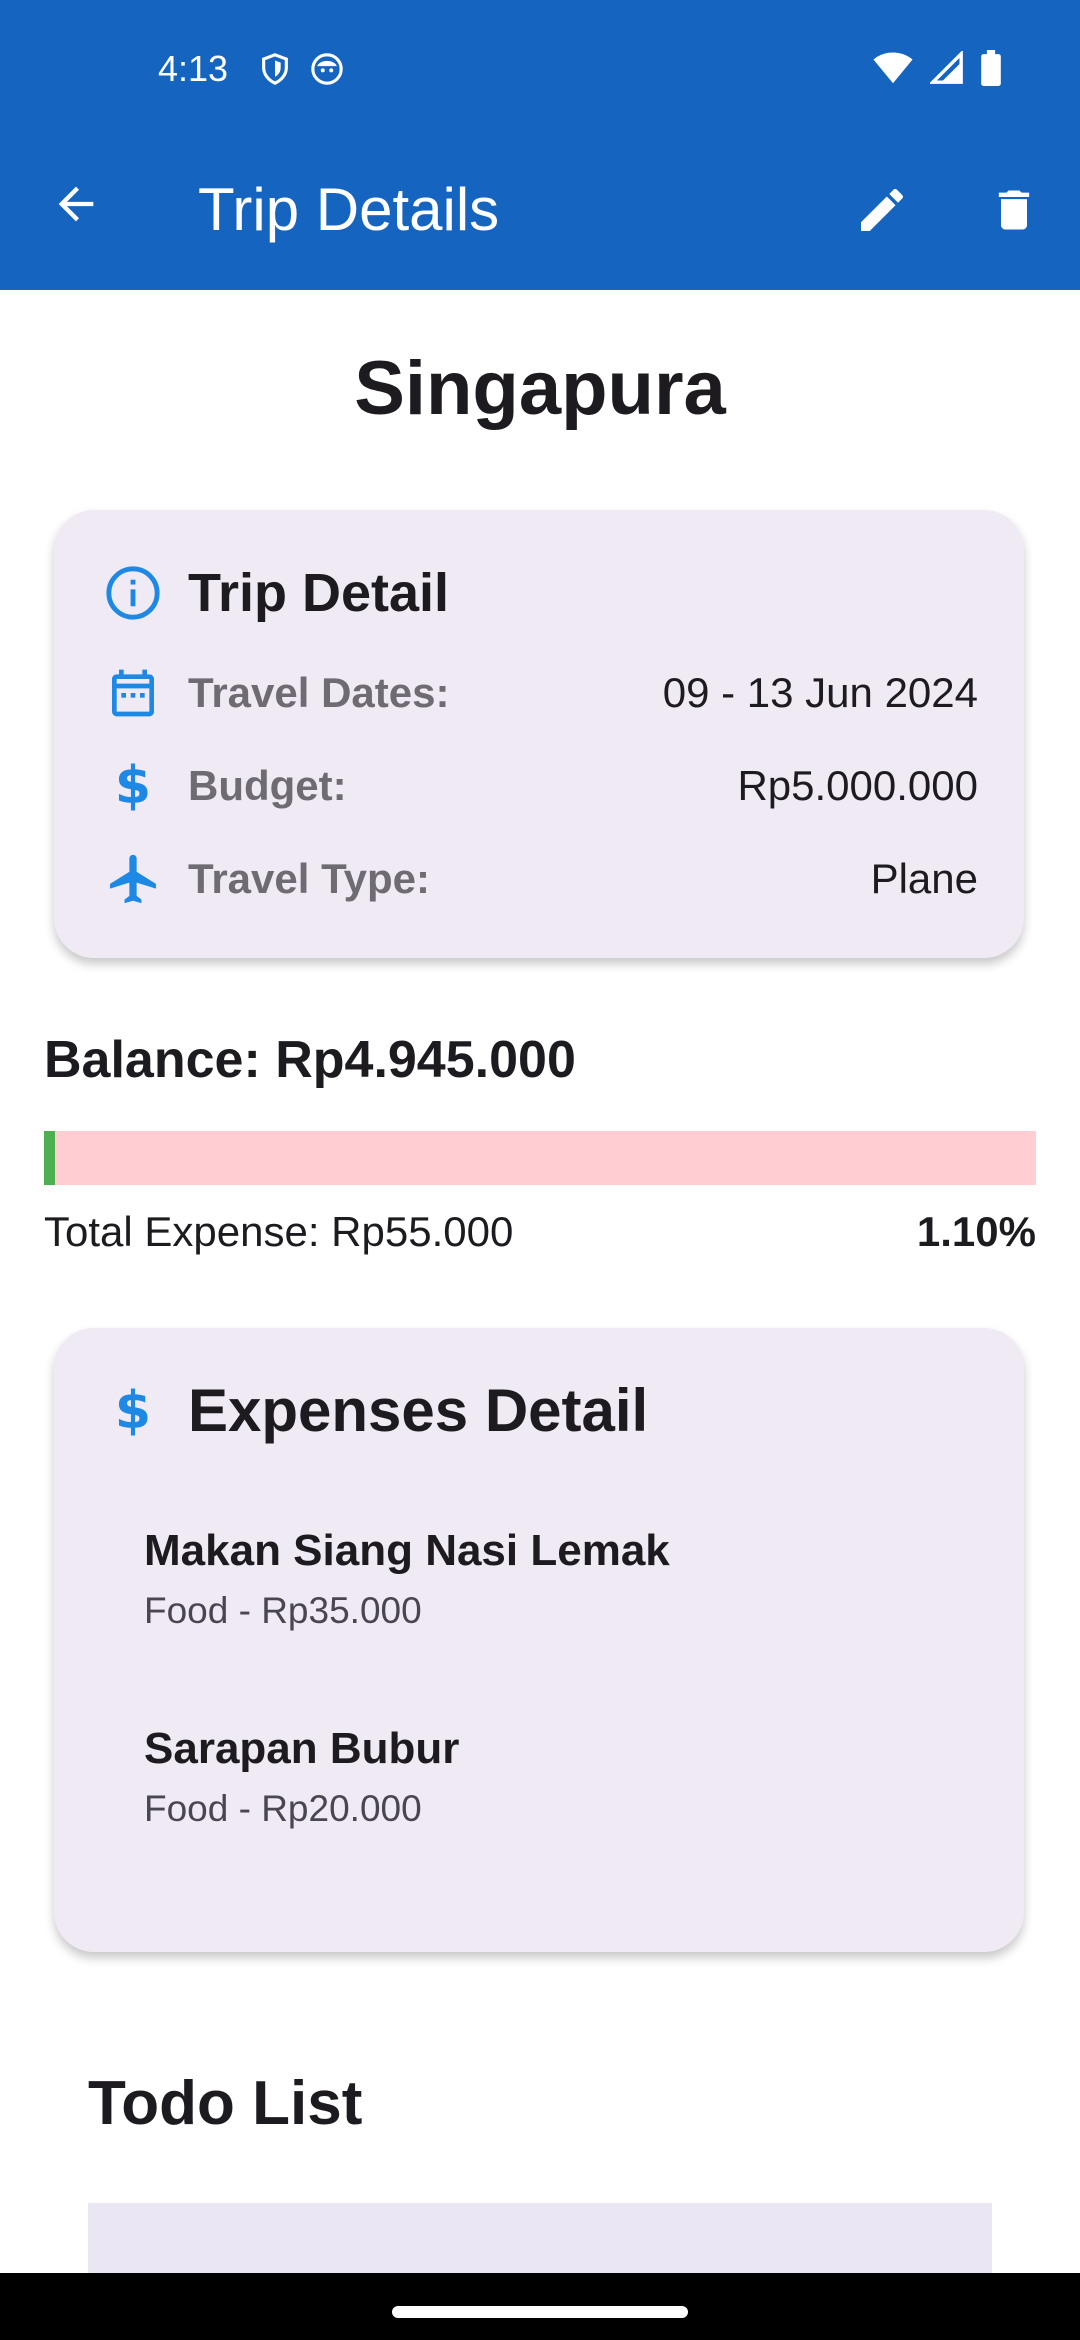 Image resolution: width=1080 pixels, height=2340 pixels. I want to click on delete-button, so click(1014, 212).